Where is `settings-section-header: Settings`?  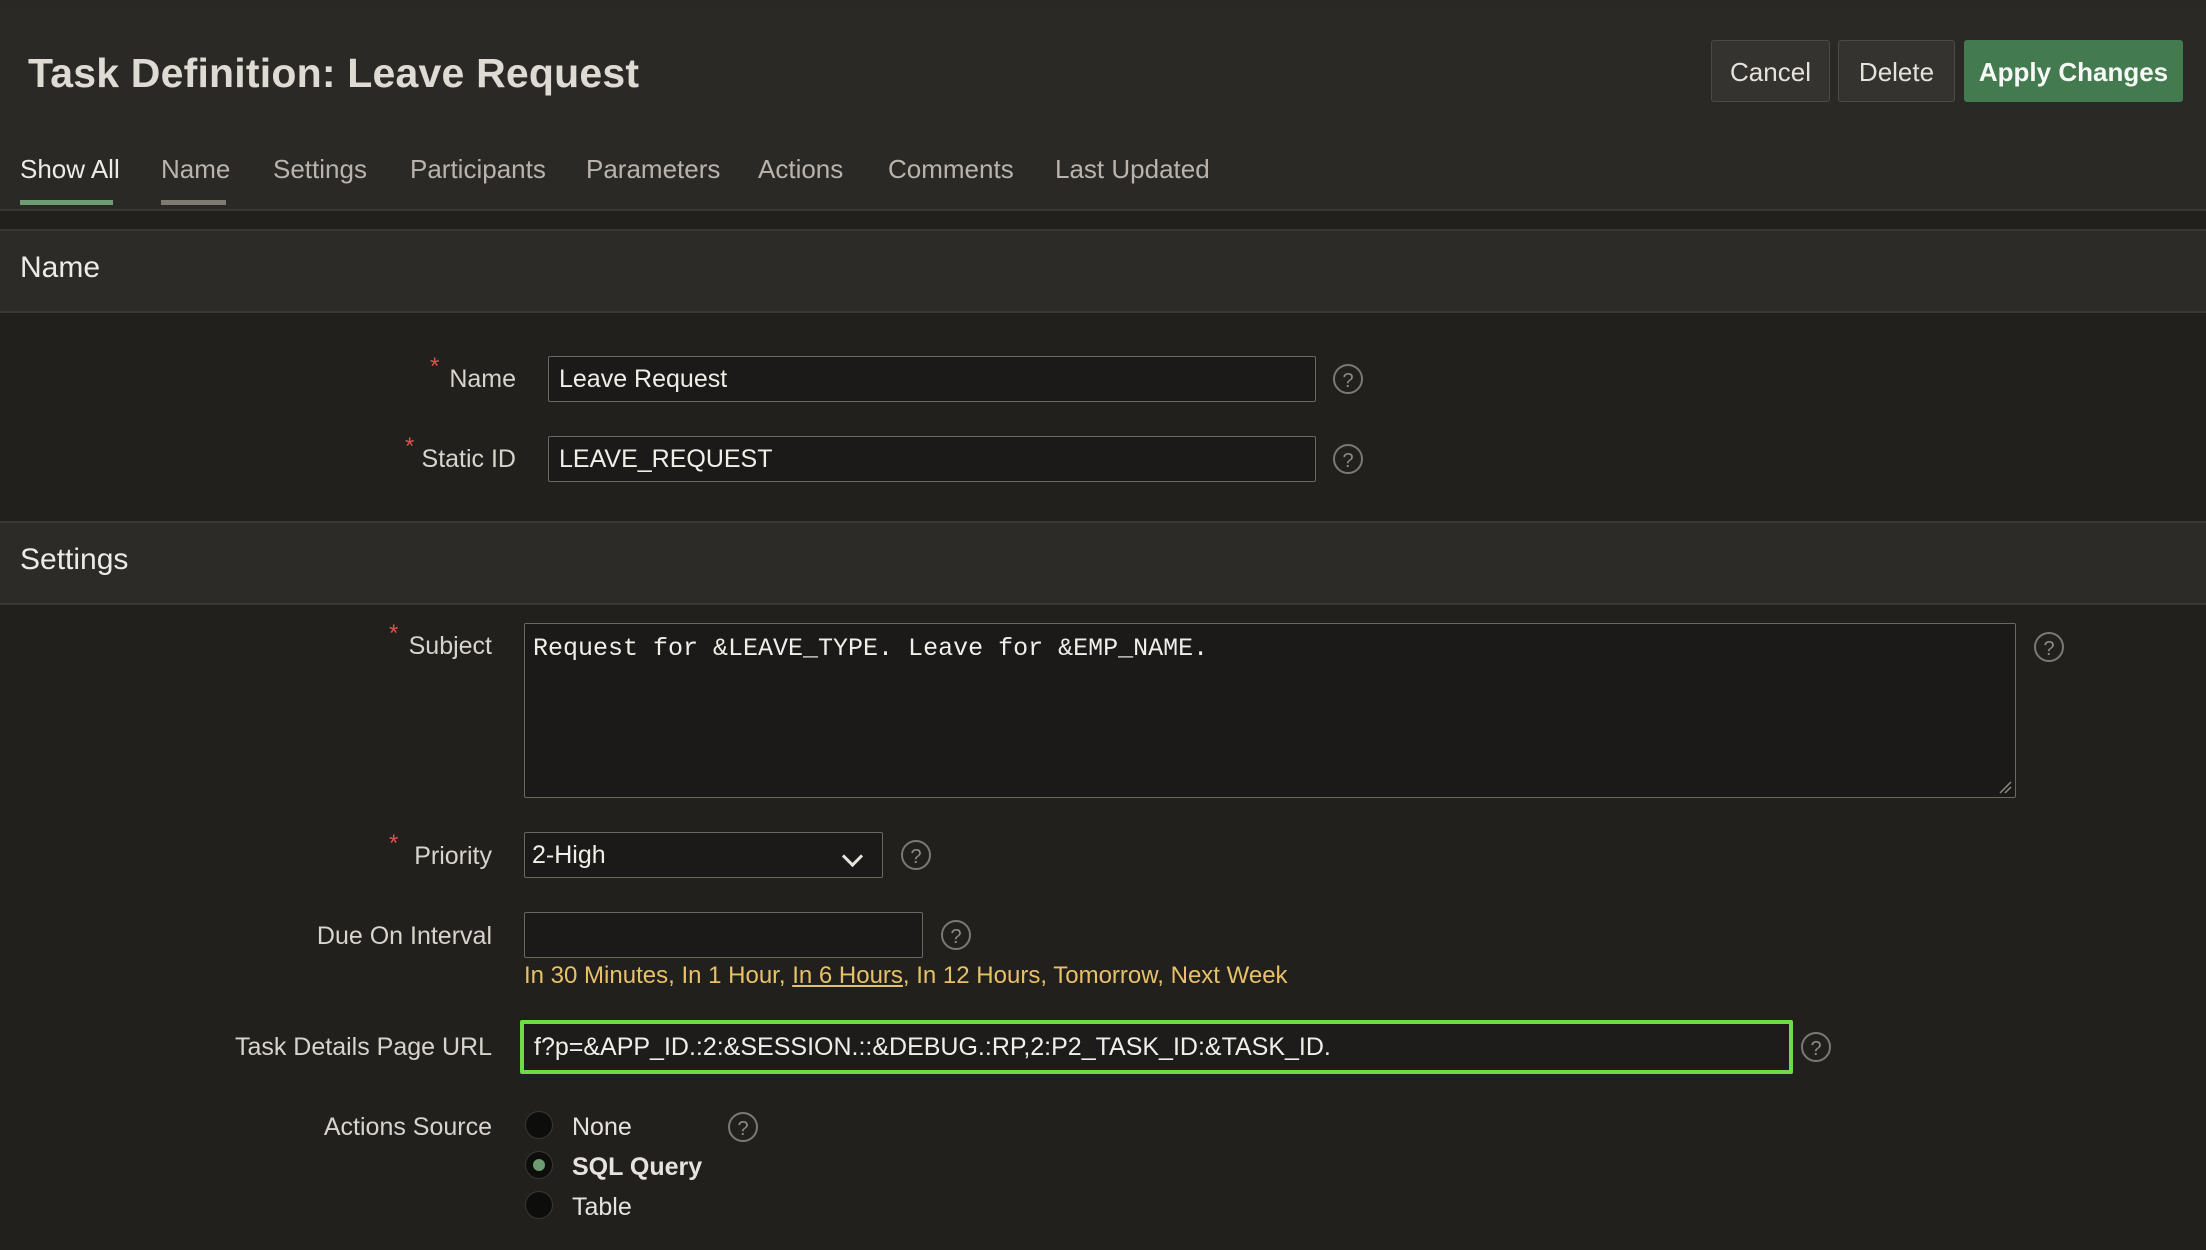 settings-section-header: Settings is located at coordinates (1103, 563).